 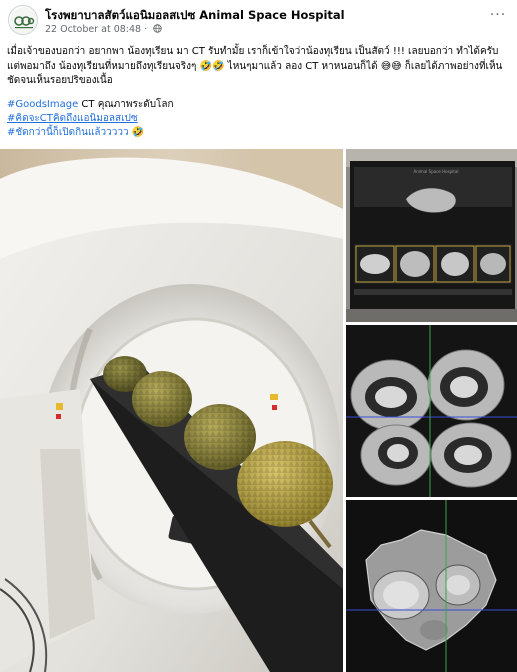 I want to click on laugh-emoji: 🤣, so click(x=138, y=132).